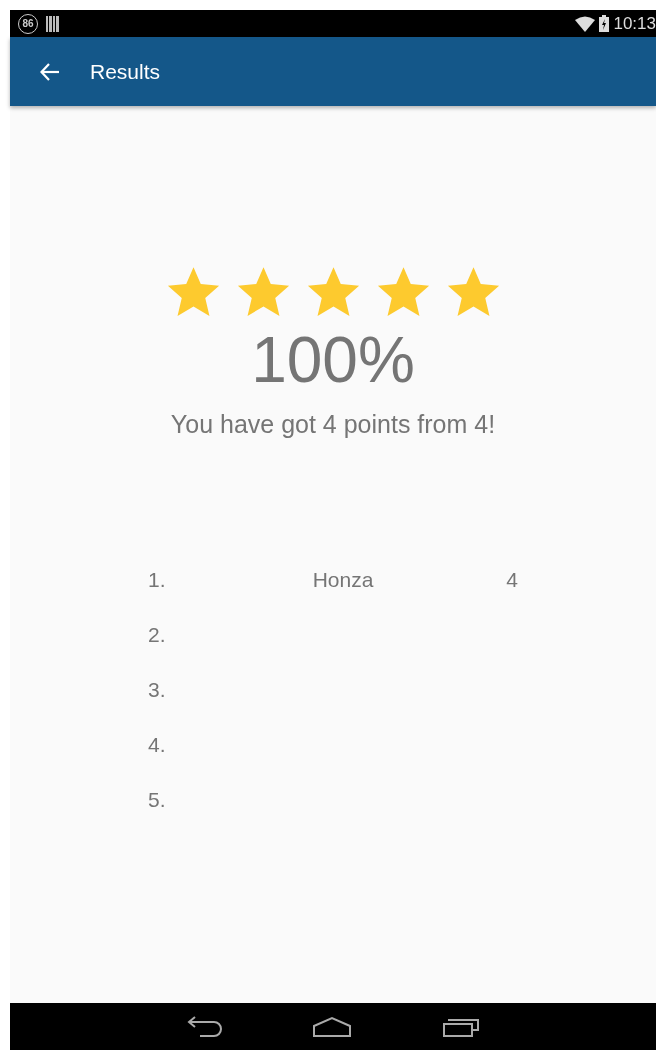  I want to click on player-points: 4, so click(511, 579).